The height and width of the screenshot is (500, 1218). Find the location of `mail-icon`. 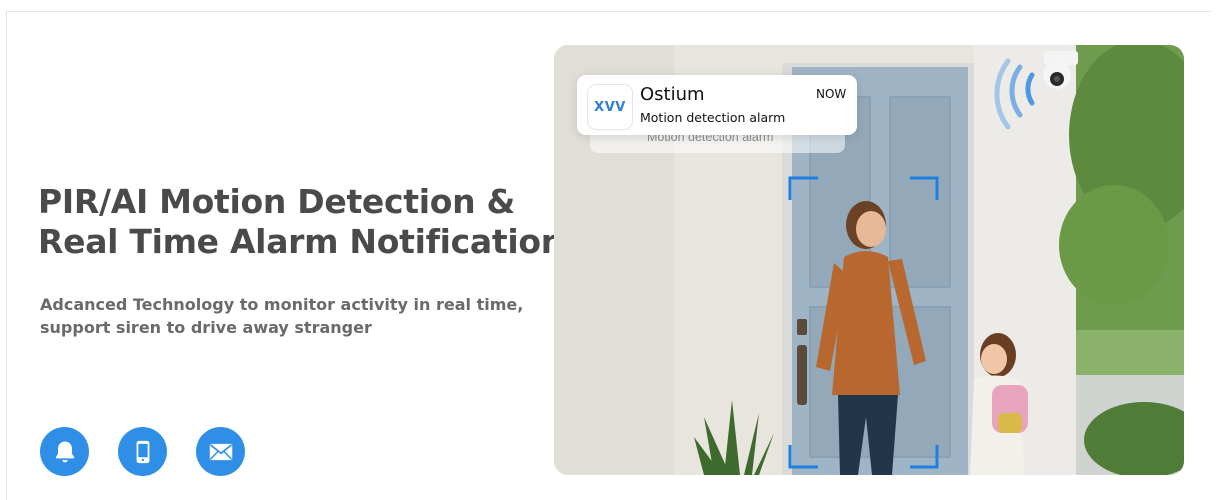

mail-icon is located at coordinates (220, 451).